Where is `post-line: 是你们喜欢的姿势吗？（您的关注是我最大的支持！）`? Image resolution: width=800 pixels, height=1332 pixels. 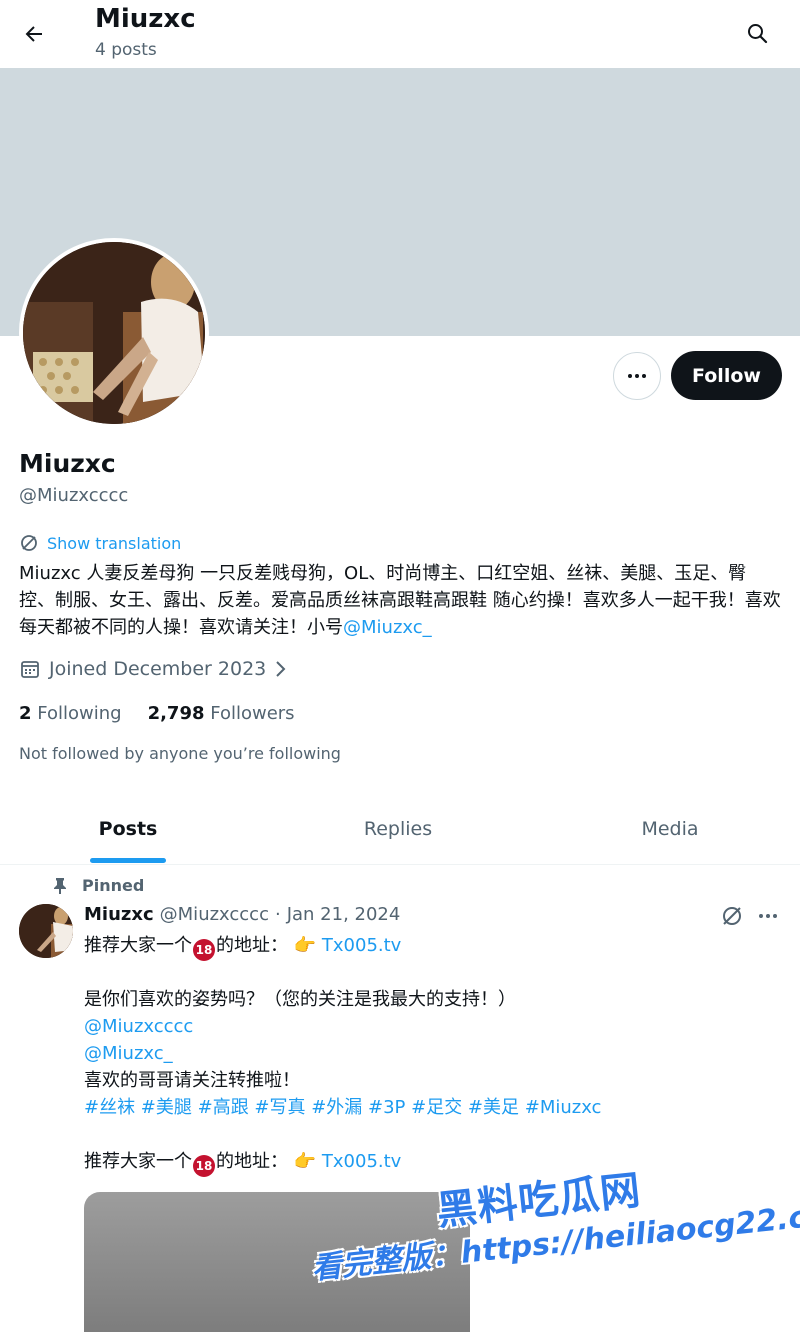
post-line: 是你们喜欢的姿势吗？（您的关注是我最大的支持！） is located at coordinates (300, 999).